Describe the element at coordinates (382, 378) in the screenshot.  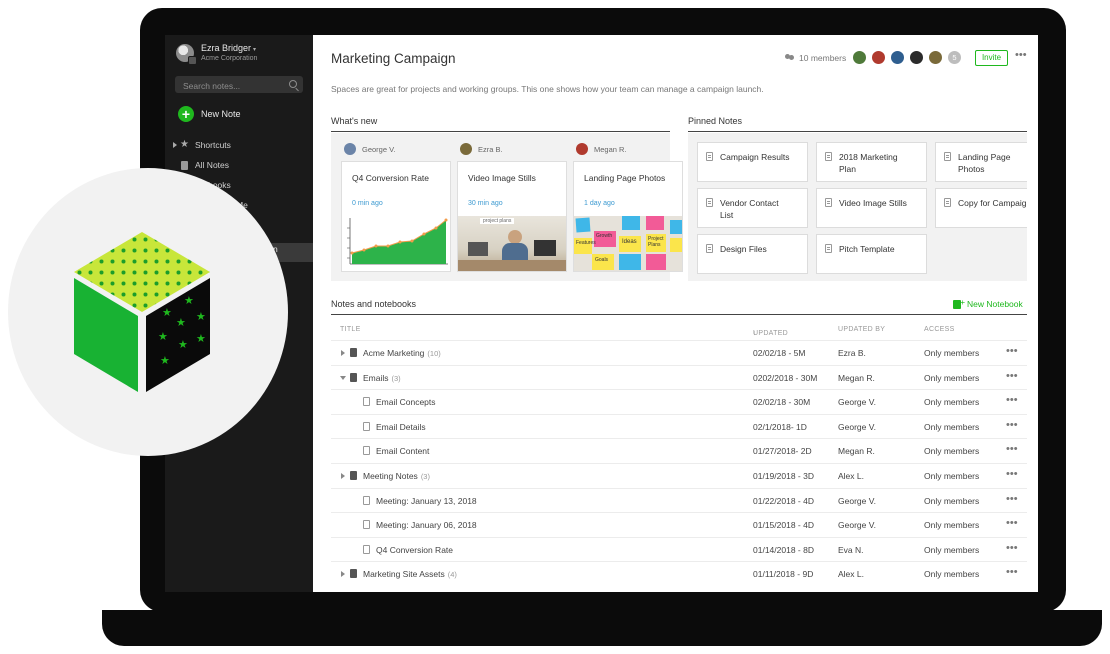
I see `row-title: Emails (3)` at that location.